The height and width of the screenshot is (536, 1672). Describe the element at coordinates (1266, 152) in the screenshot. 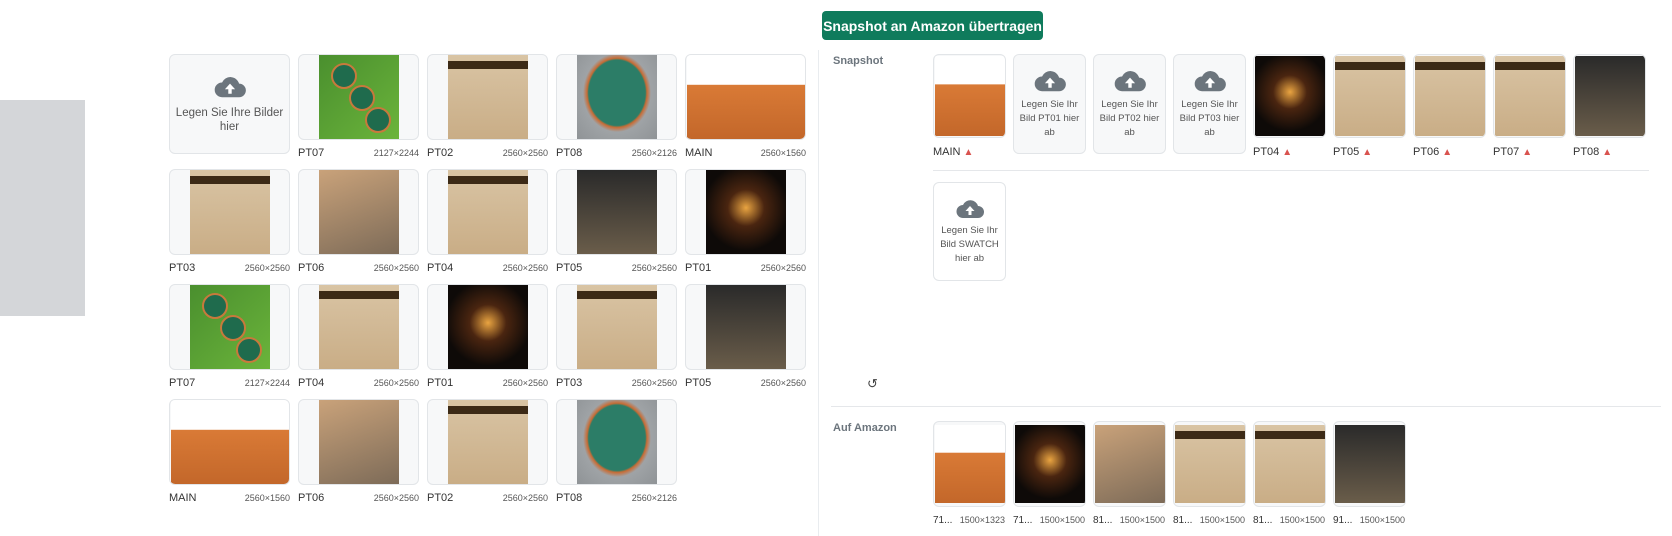

I see `slot-name: PT04` at that location.